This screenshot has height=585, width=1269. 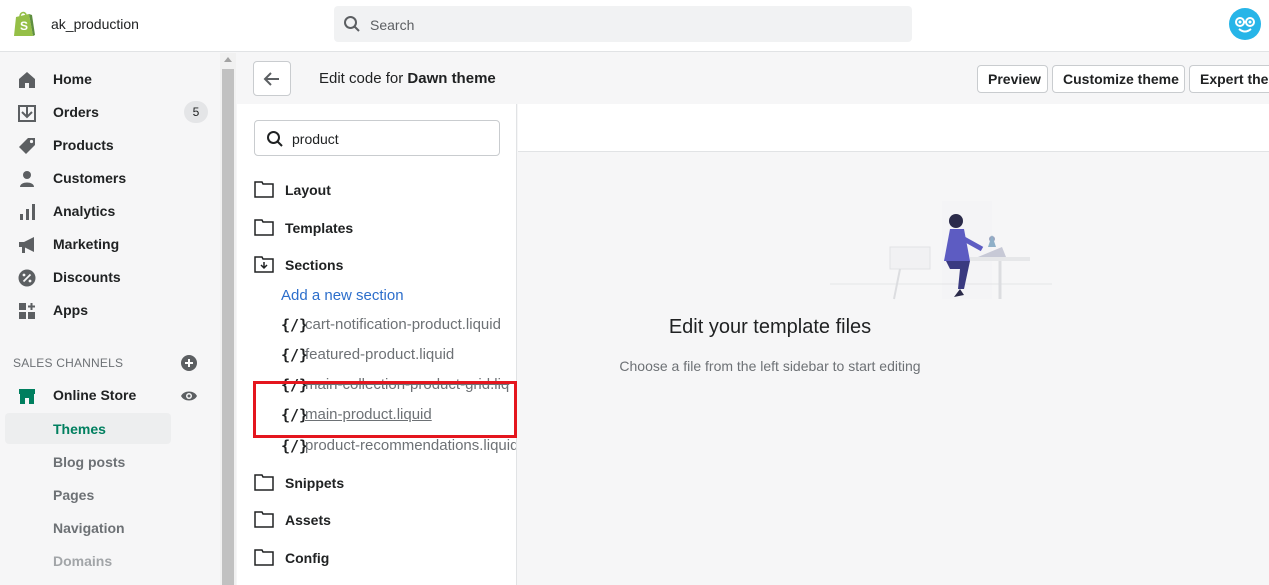 I want to click on apps-icon, so click(x=27, y=311).